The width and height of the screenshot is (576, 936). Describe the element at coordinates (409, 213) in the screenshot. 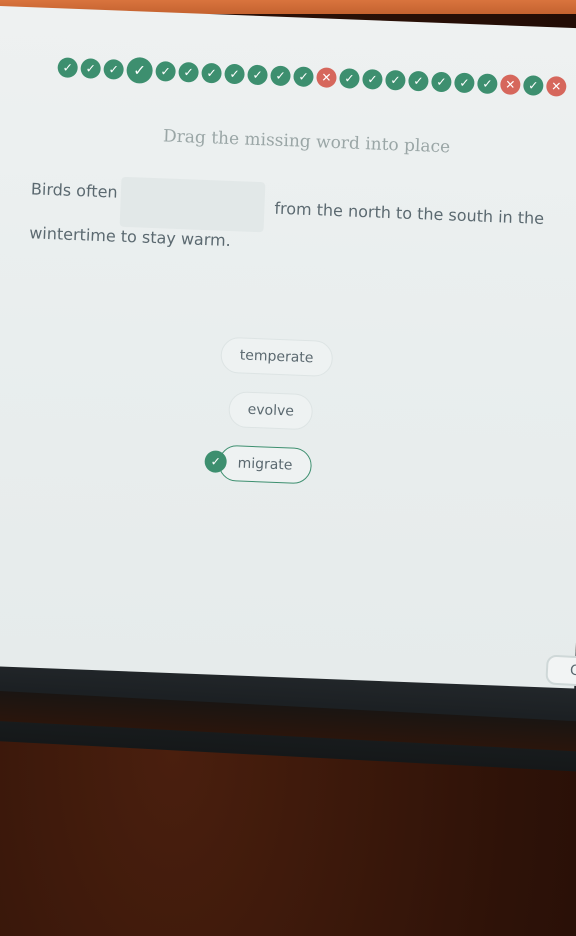

I see `sentence-end: from the north to the south in the` at that location.